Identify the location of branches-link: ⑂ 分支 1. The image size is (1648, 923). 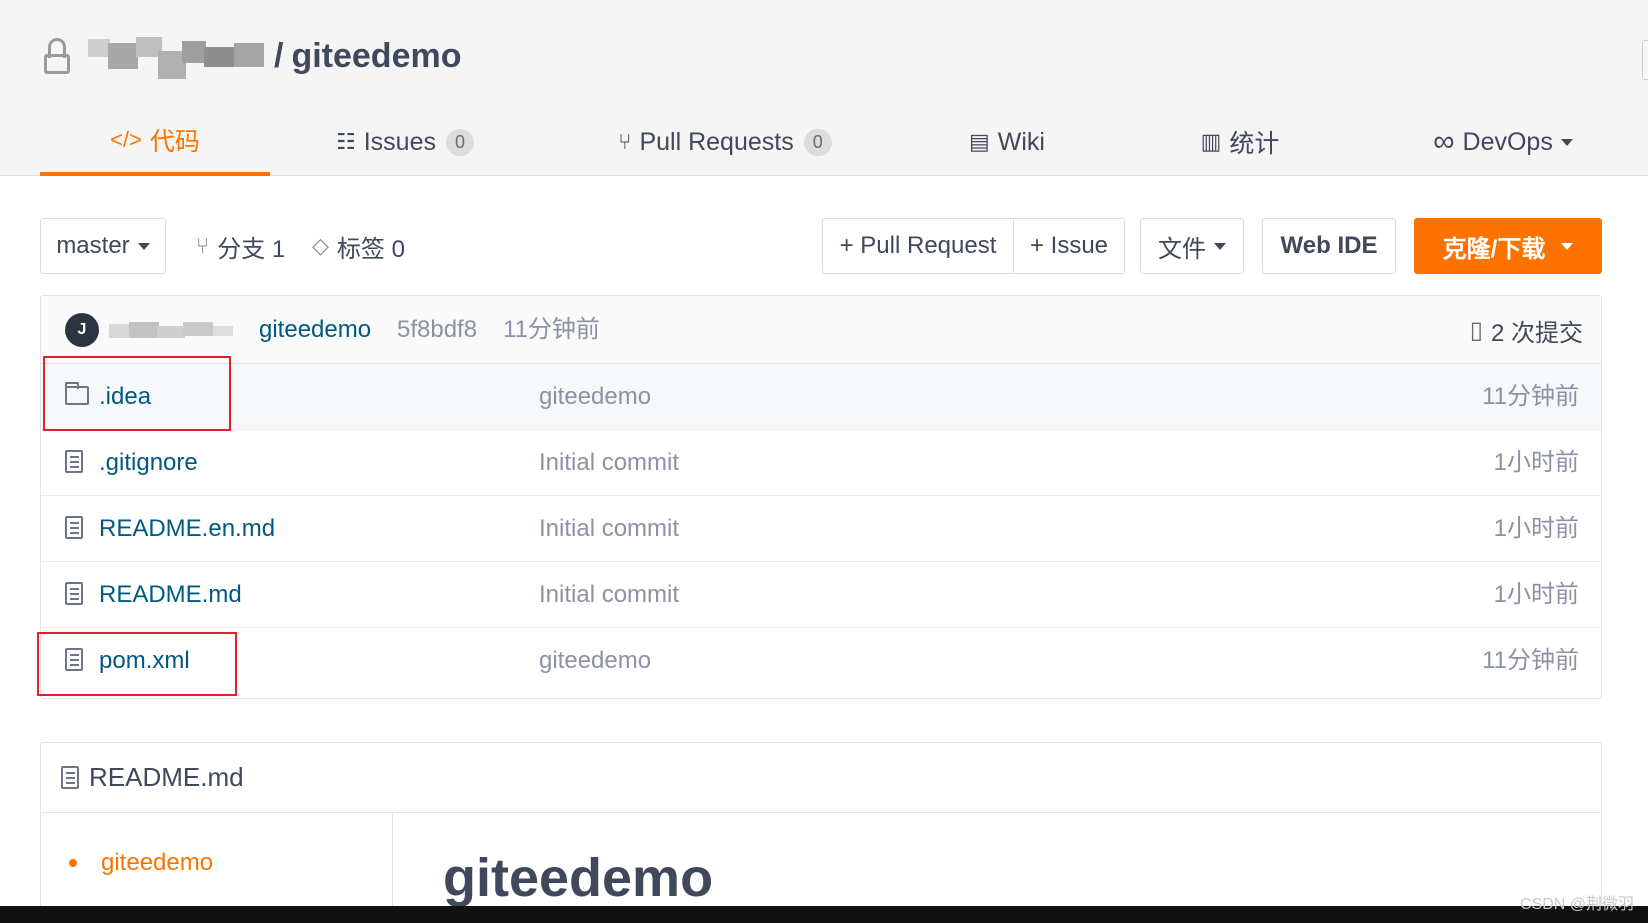
(240, 246).